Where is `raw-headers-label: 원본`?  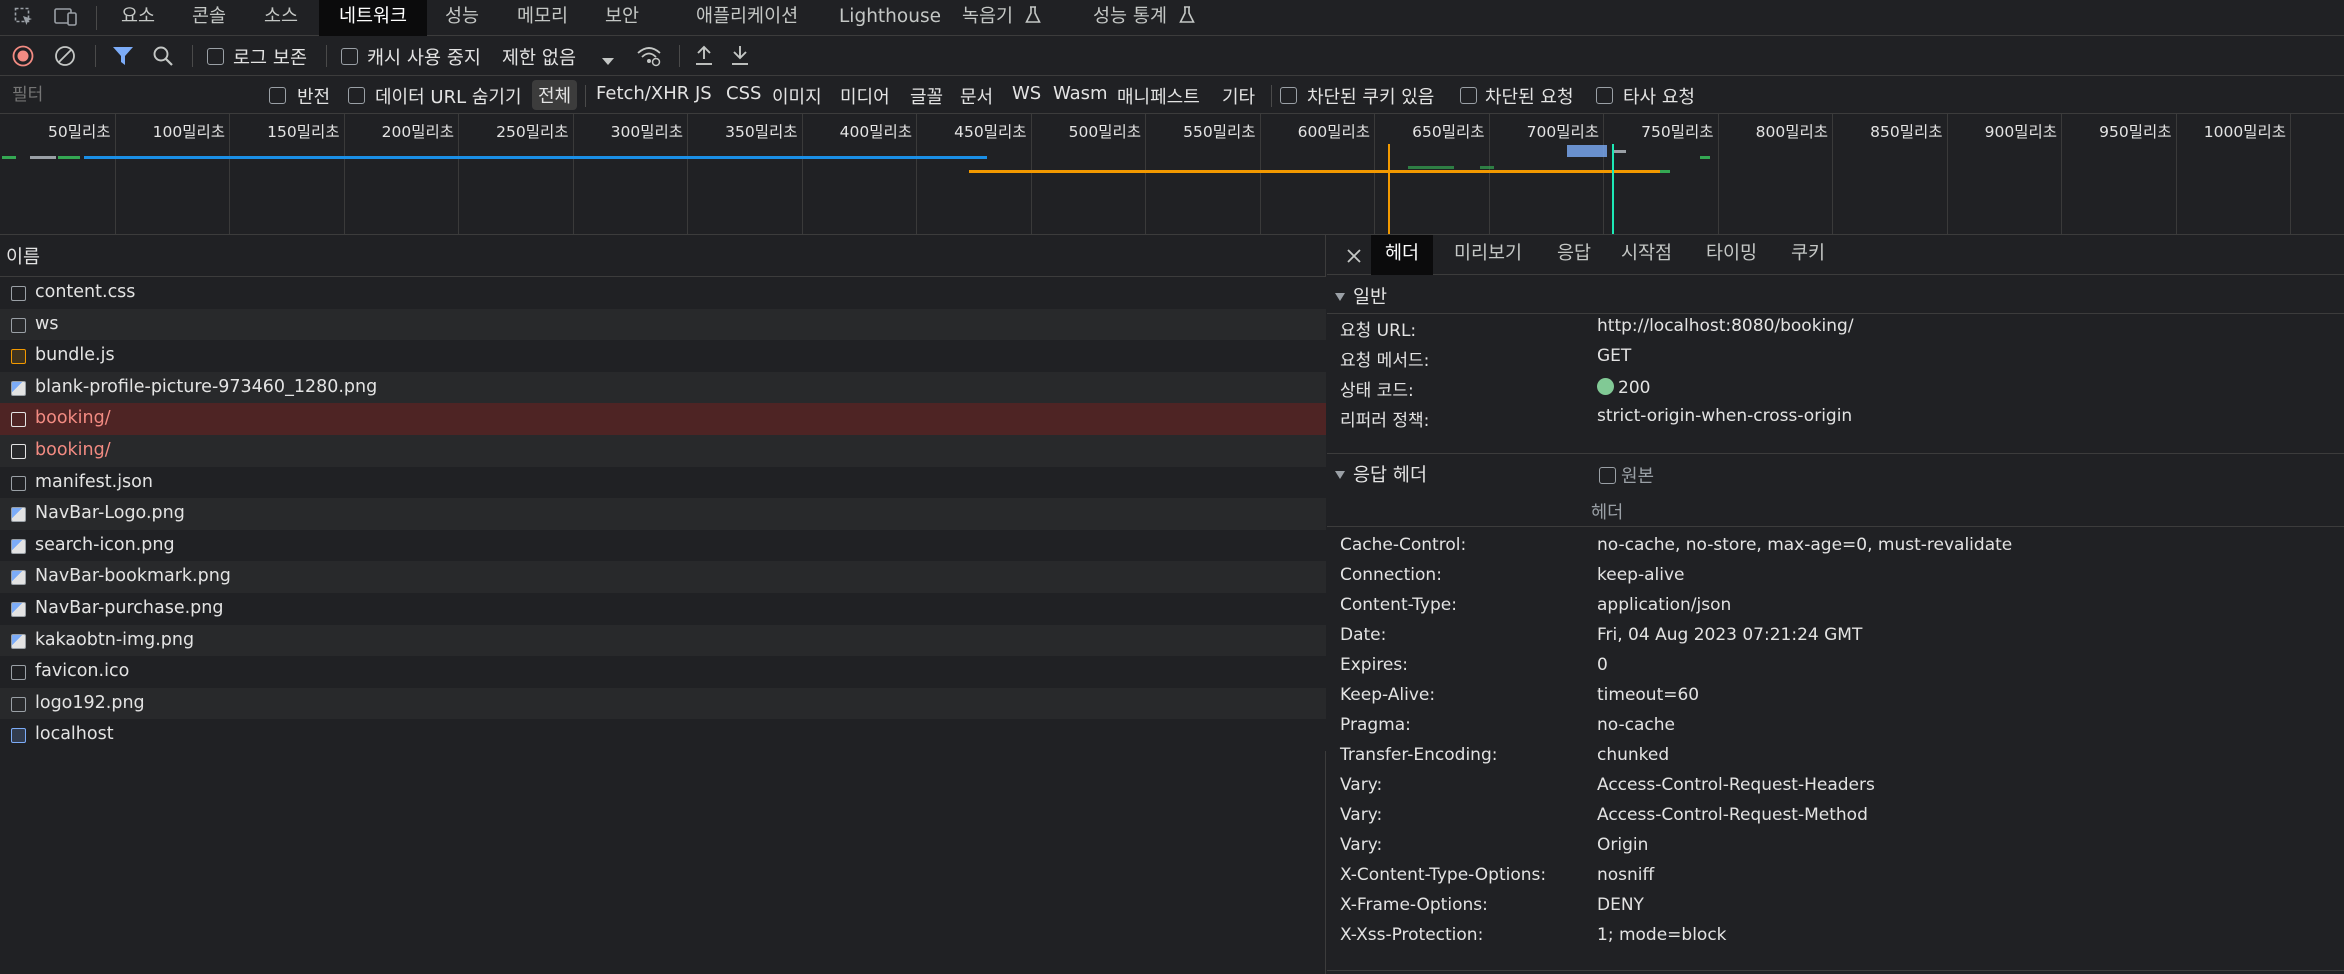
raw-headers-label: 원본 is located at coordinates (1638, 476).